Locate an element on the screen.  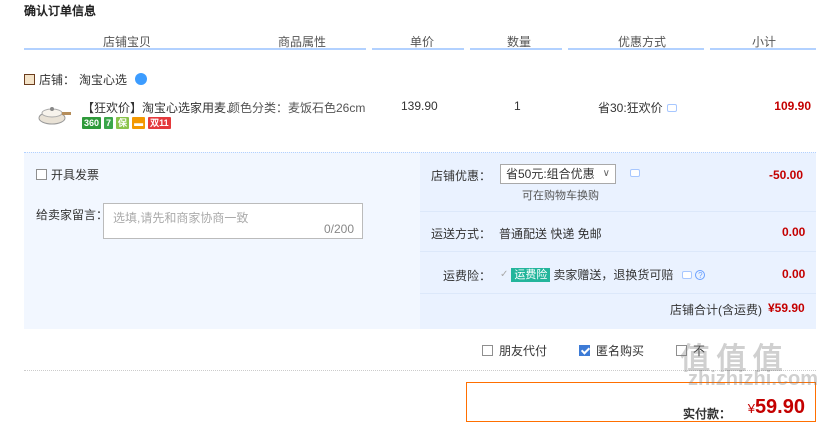
seller-message-input: 选填,请先和商家协商一致 0/200 is located at coordinates (233, 221).